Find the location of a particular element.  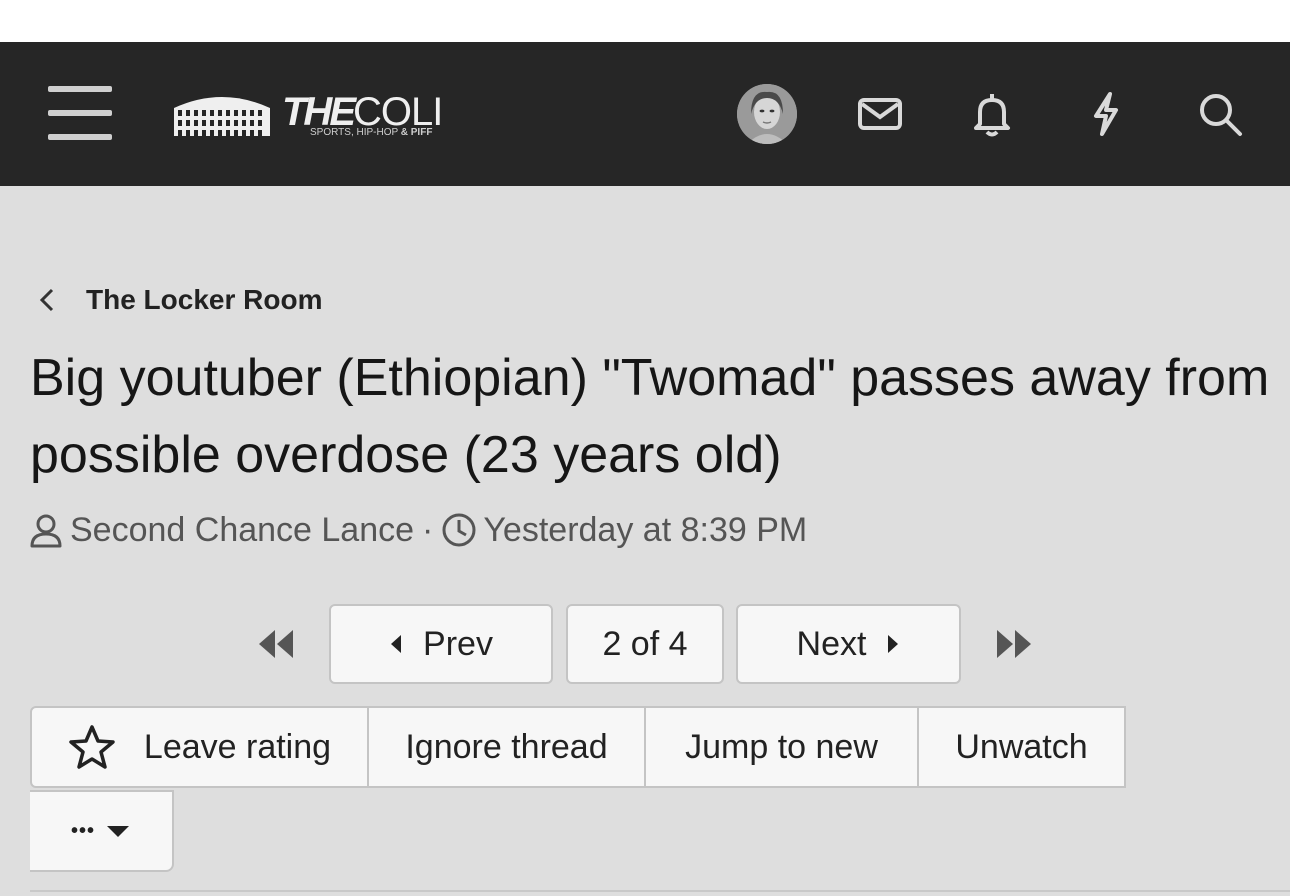

more-options-button: ••• is located at coordinates (102, 831).